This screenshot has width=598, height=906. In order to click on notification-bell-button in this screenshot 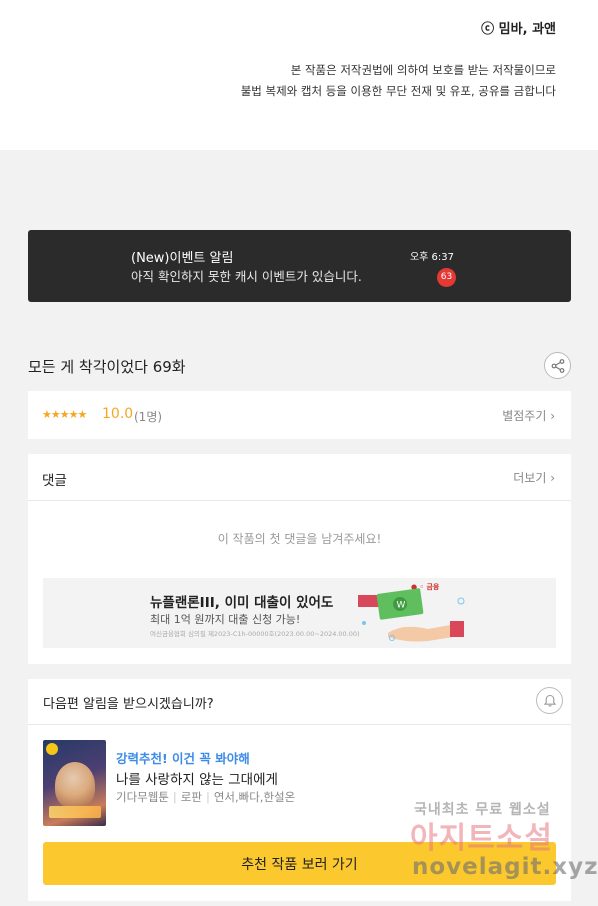, I will do `click(549, 700)`.